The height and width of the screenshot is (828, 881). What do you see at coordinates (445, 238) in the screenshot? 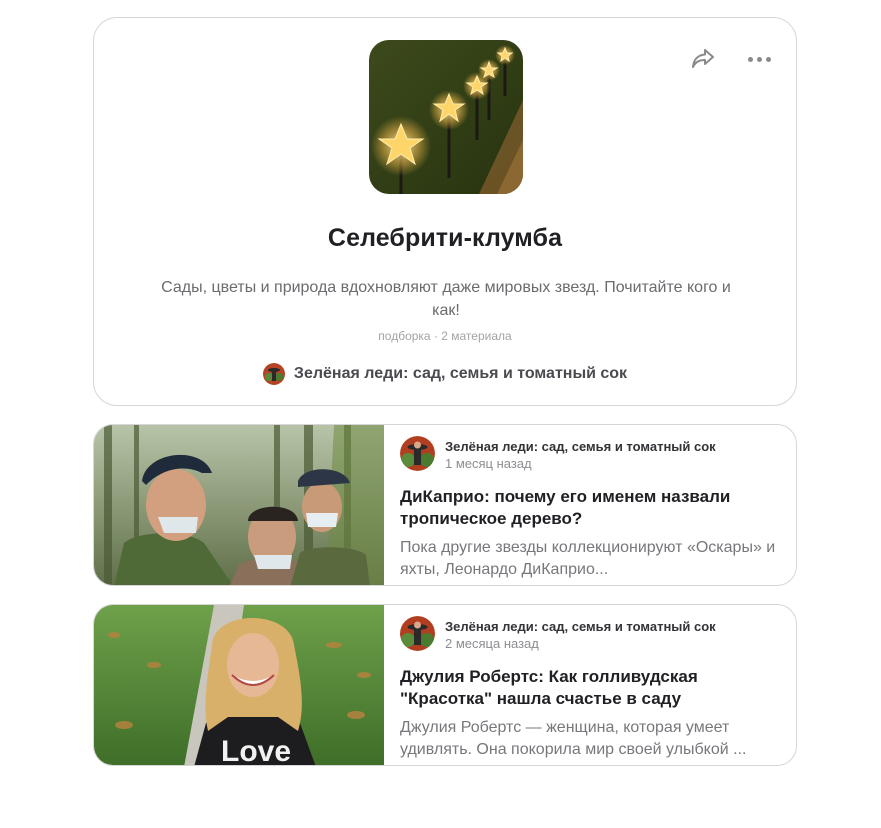
I see `collection-title: Селебрити-клумба` at bounding box center [445, 238].